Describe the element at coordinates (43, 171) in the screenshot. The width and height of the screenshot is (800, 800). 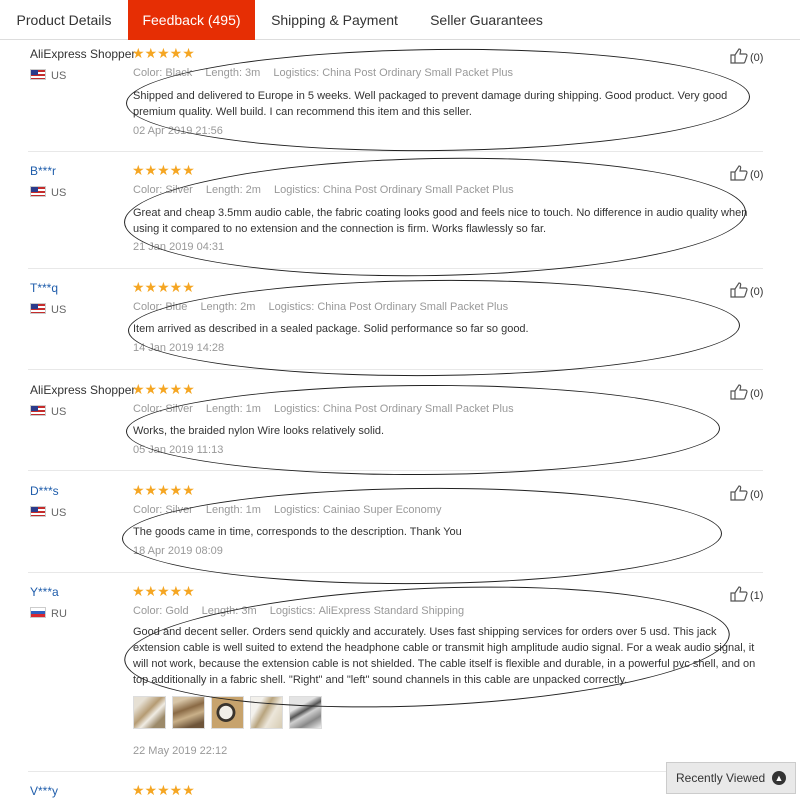
I see `reviewer-name: B***r` at that location.